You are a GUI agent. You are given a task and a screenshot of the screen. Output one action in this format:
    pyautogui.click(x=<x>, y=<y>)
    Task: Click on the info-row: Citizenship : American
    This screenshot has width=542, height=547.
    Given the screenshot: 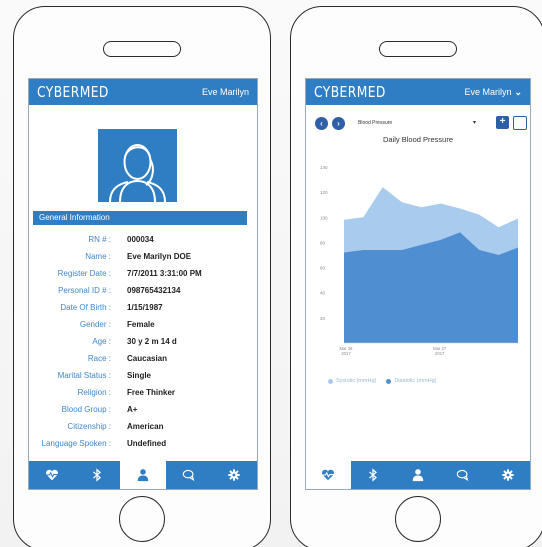 What is the action you would take?
    pyautogui.click(x=140, y=426)
    